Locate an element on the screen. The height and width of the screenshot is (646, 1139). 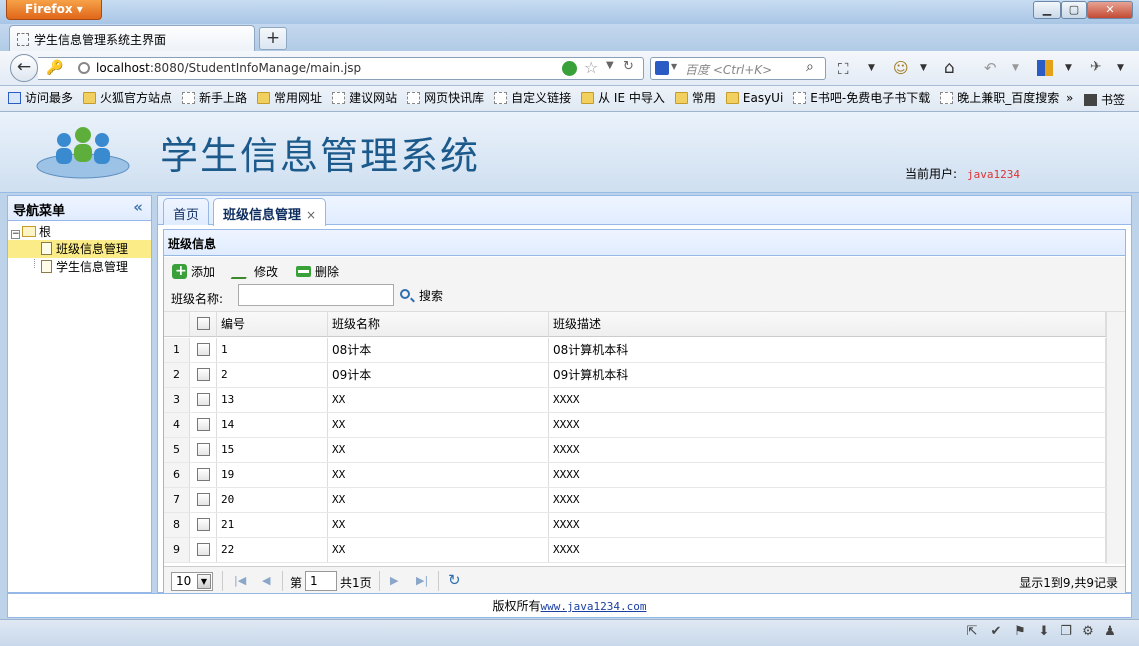
table-row: 7 20 XX XXXX is located at coordinates (644, 500).